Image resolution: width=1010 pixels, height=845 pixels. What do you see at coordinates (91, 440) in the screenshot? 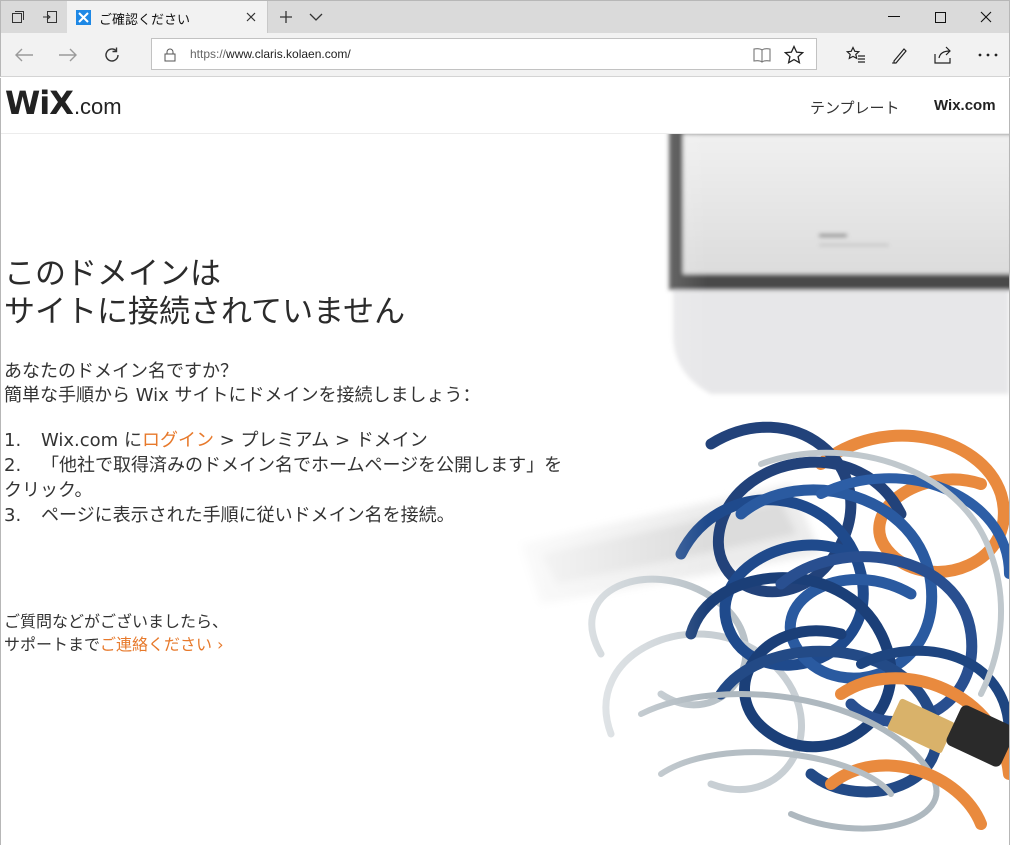
I see `step-1-text: Wix.com に` at bounding box center [91, 440].